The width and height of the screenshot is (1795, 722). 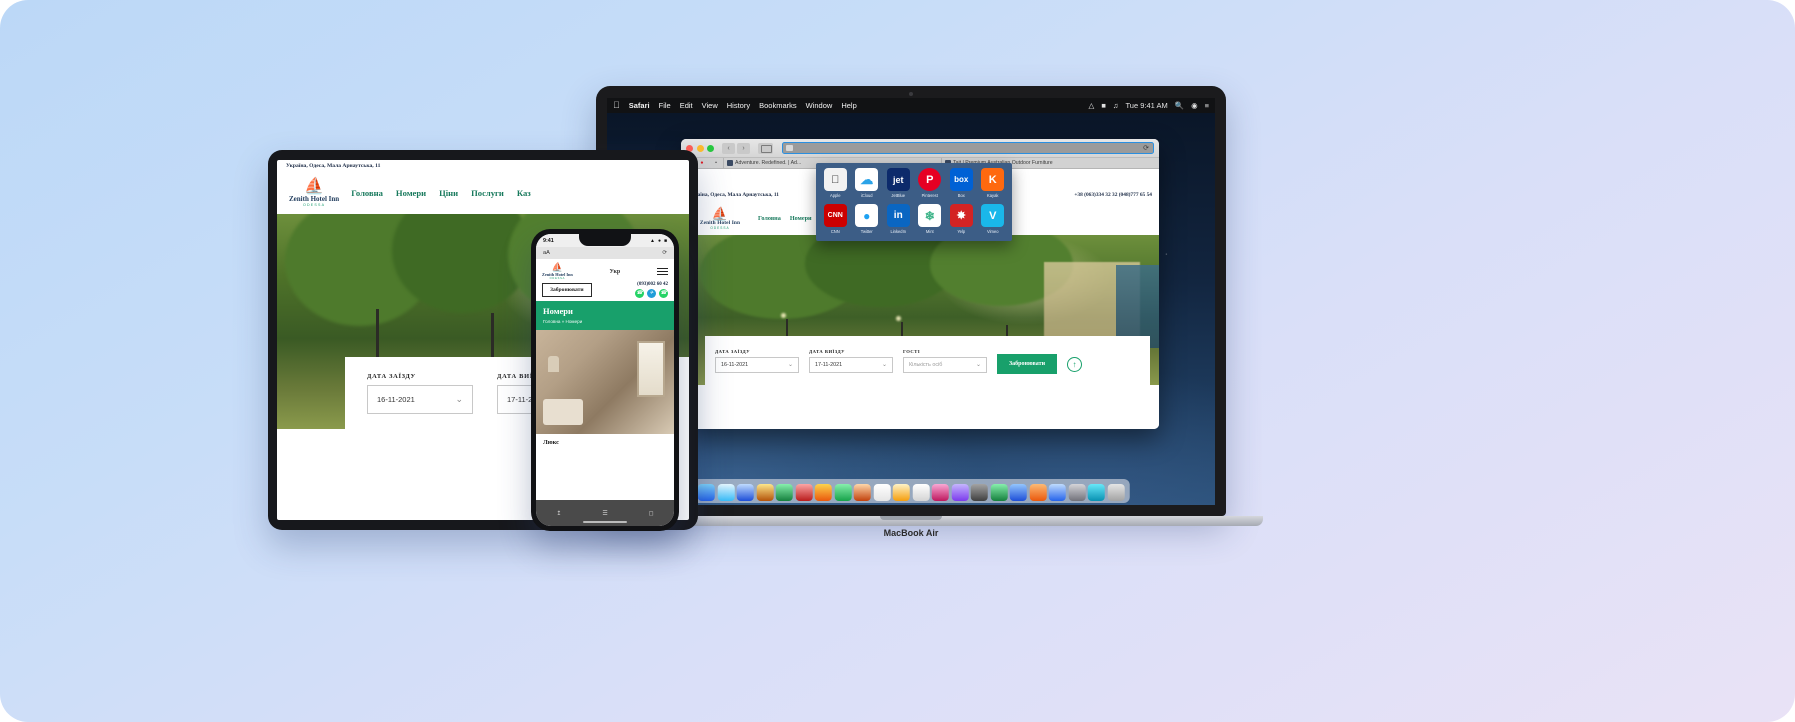 What do you see at coordinates (1113, 195) in the screenshot?
I see `site-phones: +38 (063)334 32 32 (048)777 65 54` at bounding box center [1113, 195].